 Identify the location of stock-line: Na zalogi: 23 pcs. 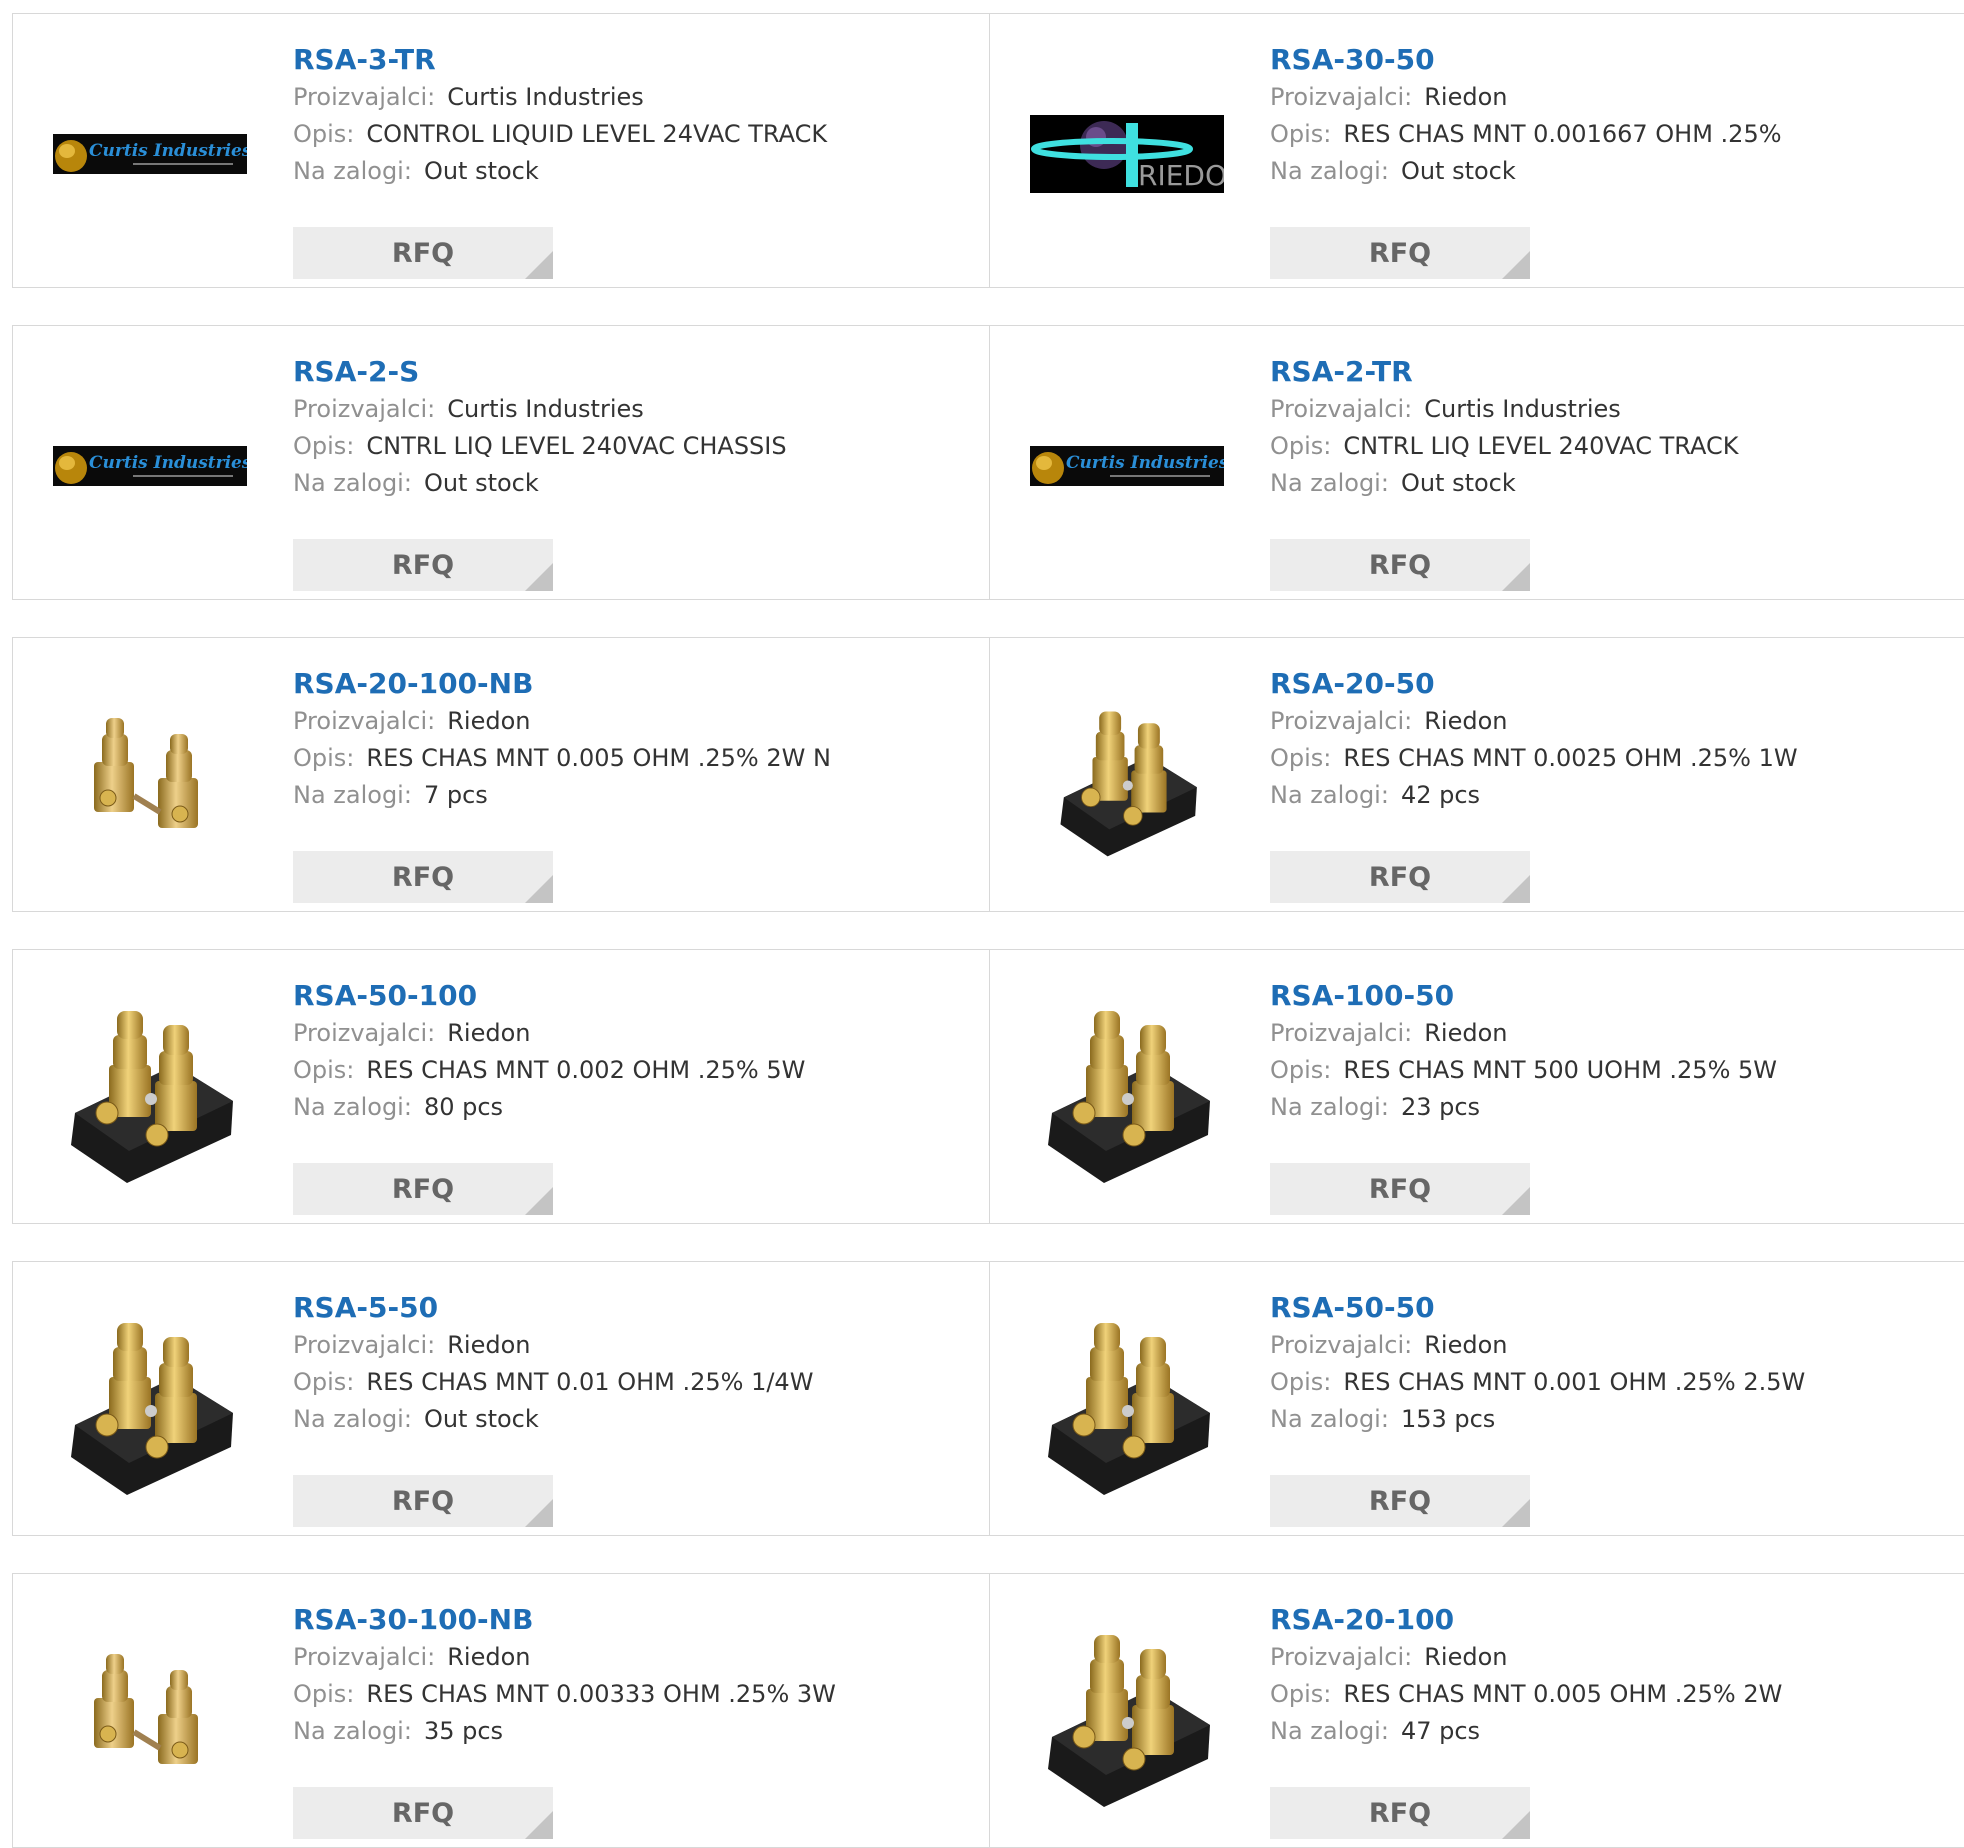
(1607, 1107).